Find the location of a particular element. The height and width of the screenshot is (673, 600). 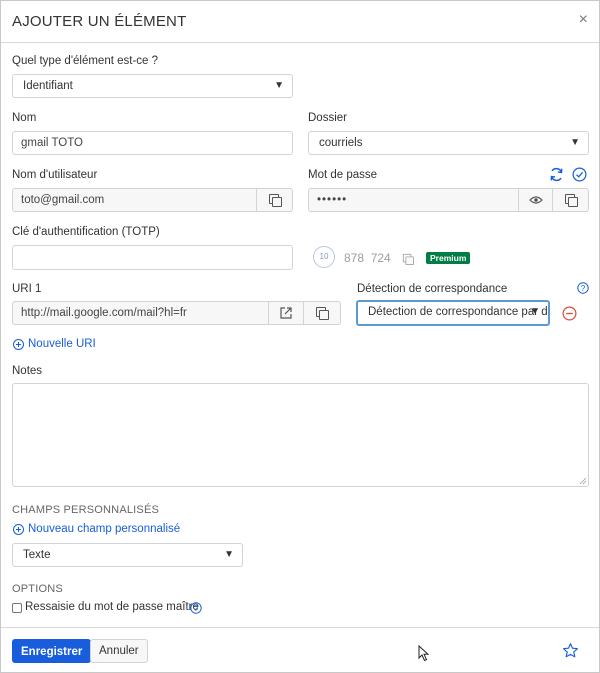

match-detection-select: Détection de correspondance par défaut ▼ is located at coordinates (453, 313).